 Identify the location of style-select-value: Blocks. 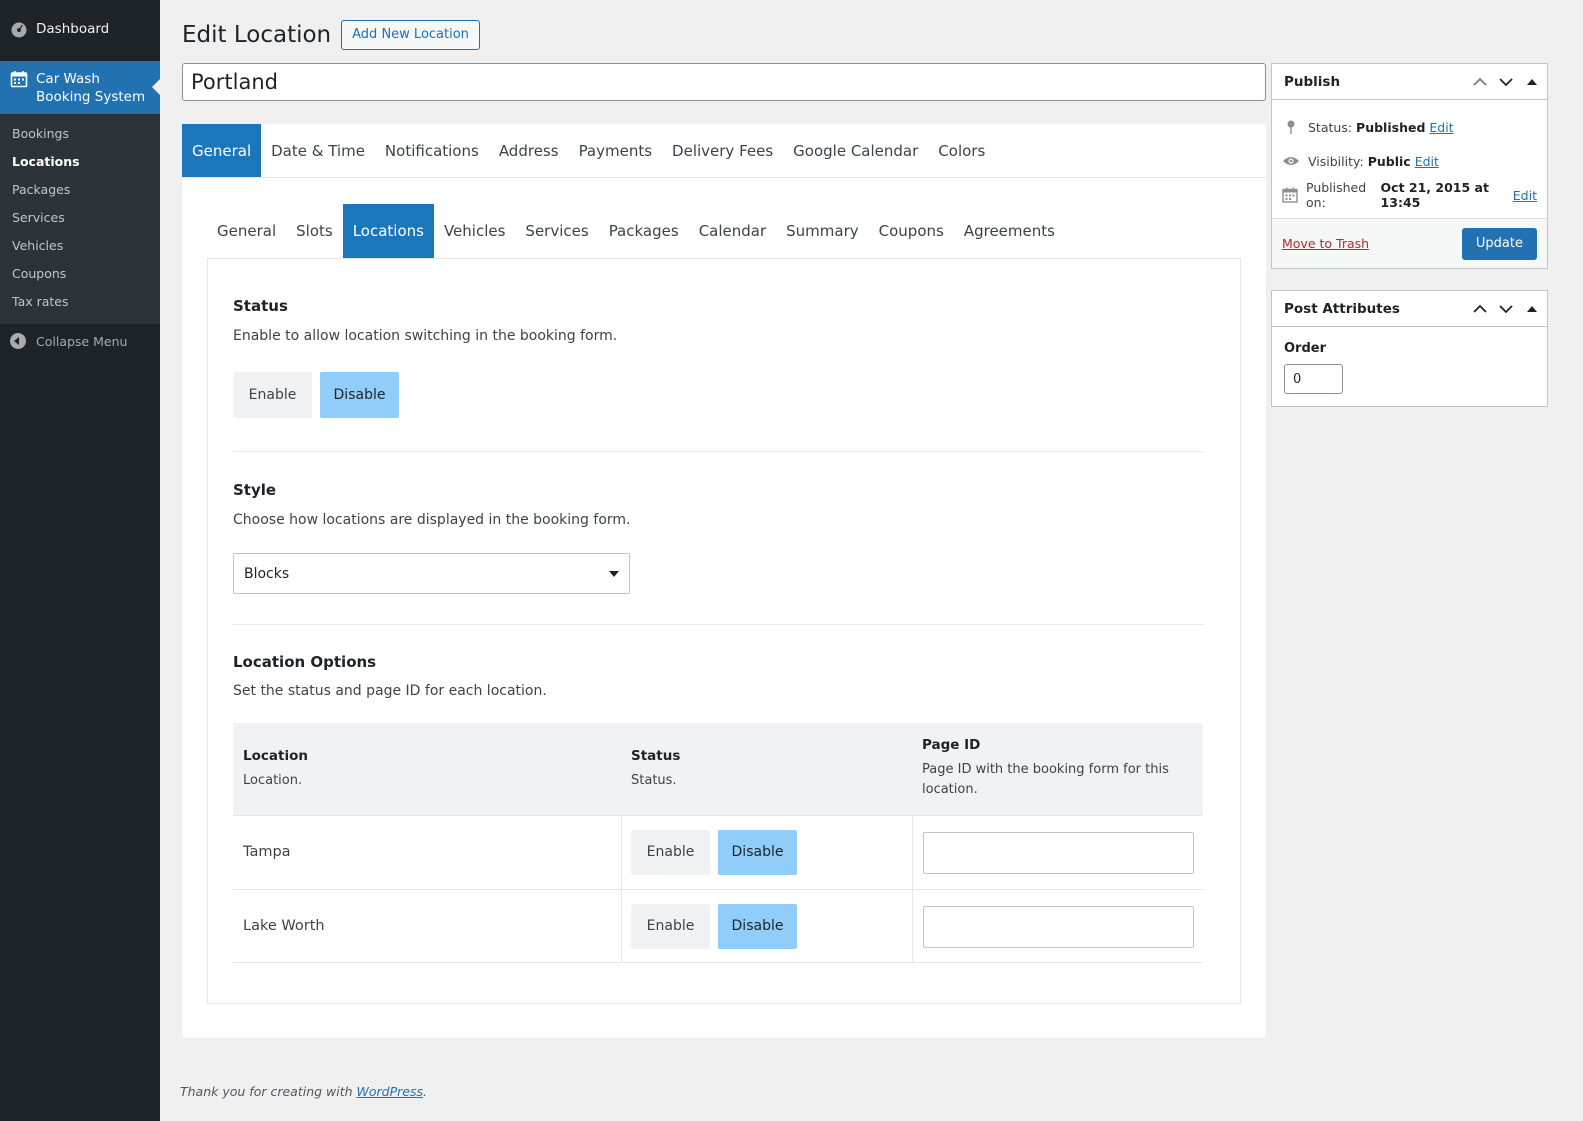
(267, 573).